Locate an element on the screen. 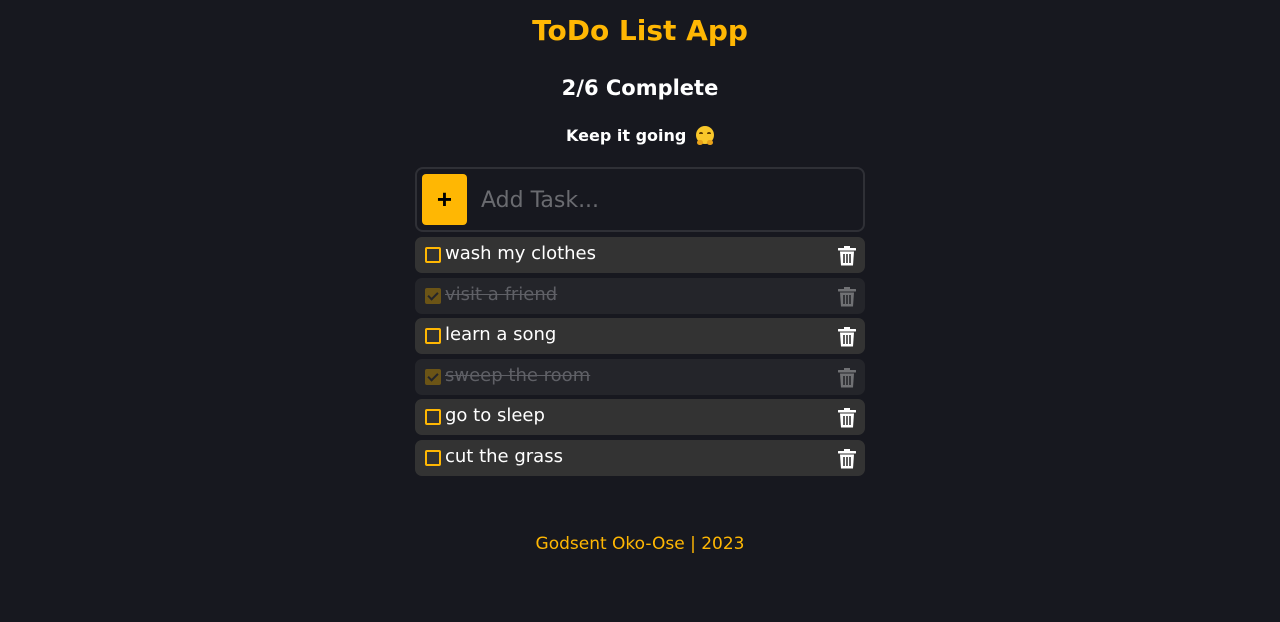 The width and height of the screenshot is (1280, 622). task-label: wash my clothes is located at coordinates (520, 253).